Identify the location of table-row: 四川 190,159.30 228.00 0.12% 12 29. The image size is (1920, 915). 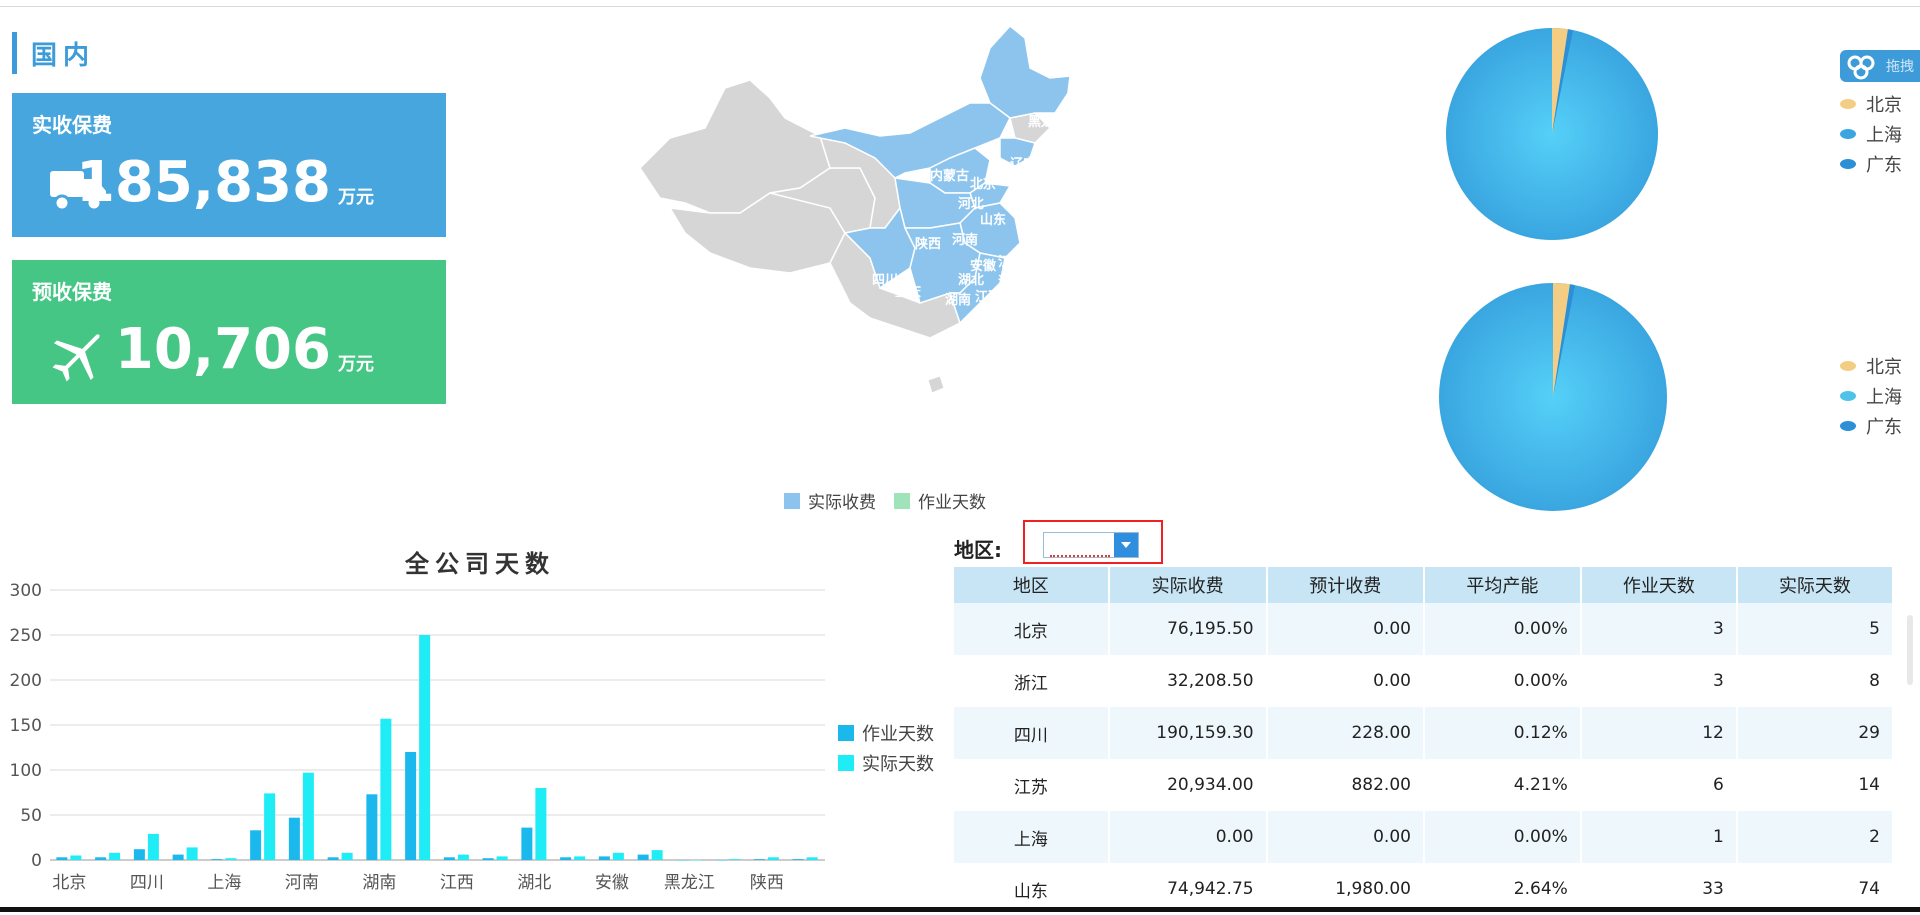
(1424, 733).